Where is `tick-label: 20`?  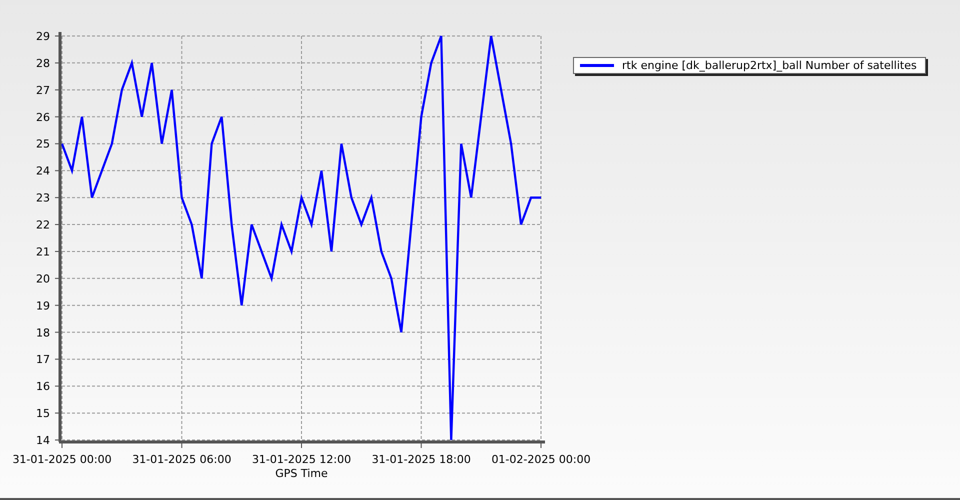
tick-label: 20 is located at coordinates (43, 279).